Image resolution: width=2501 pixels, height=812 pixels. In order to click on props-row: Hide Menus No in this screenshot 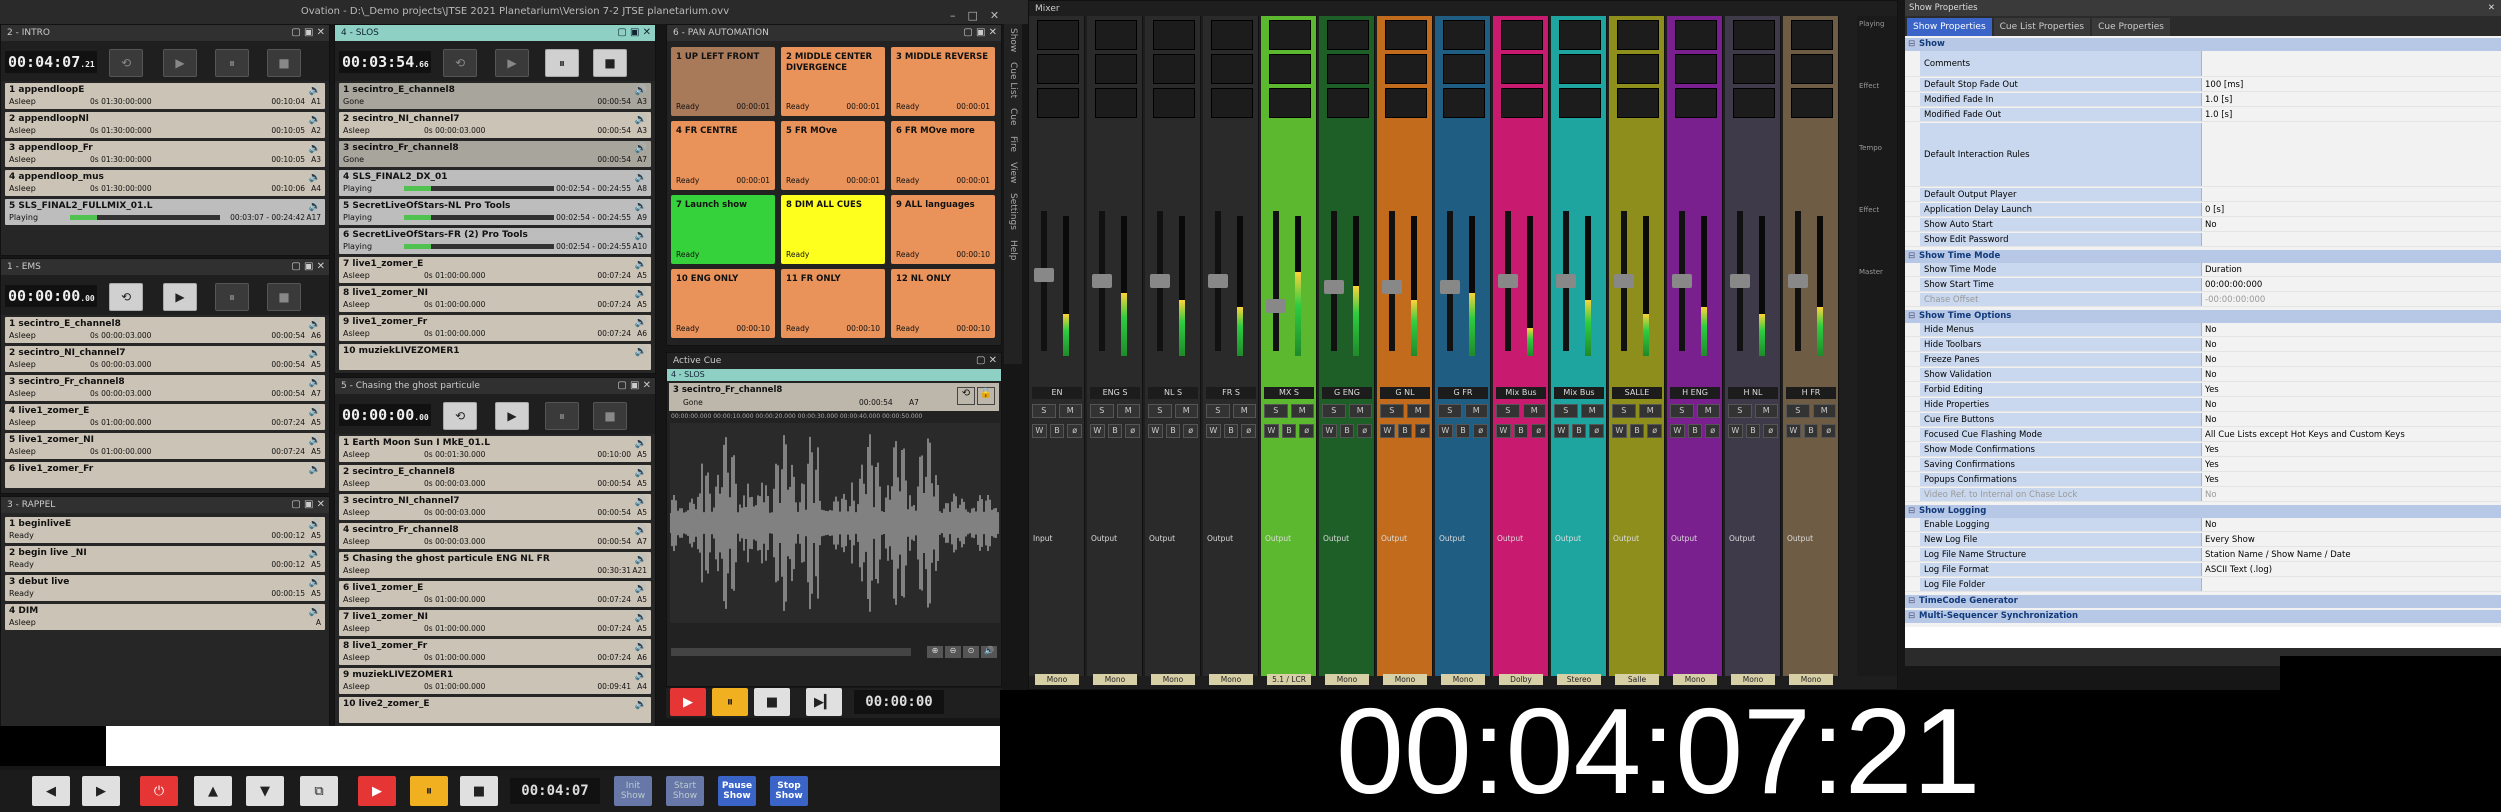, I will do `click(2203, 330)`.